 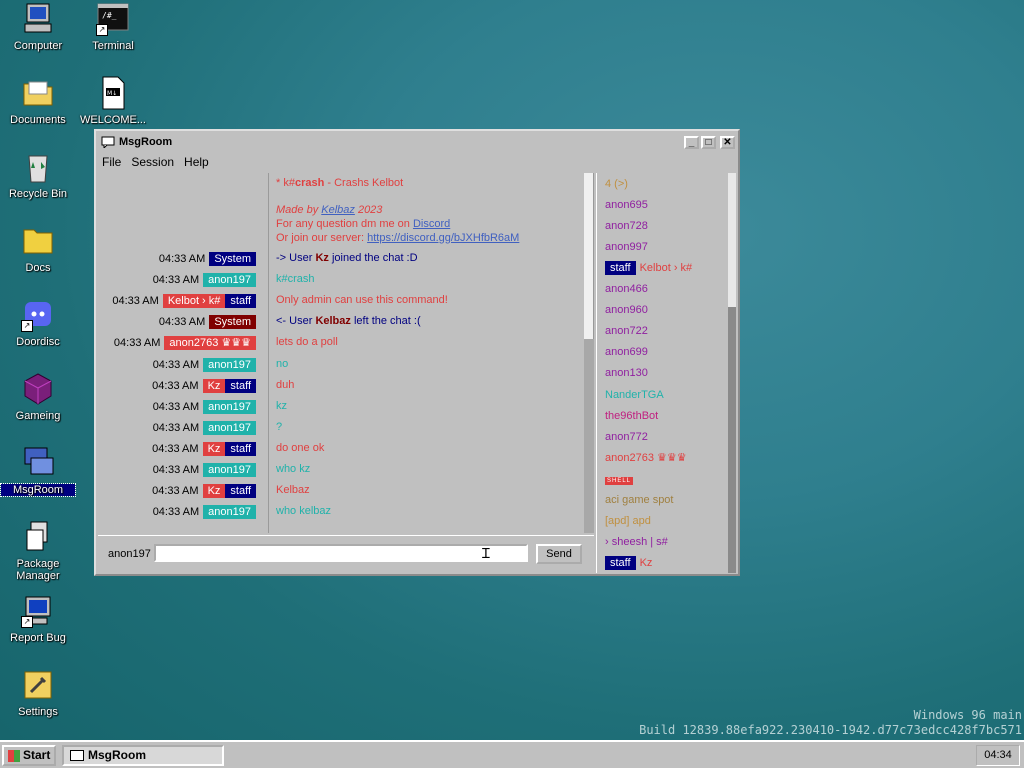 I want to click on user-list-item: 4 (>), so click(x=616, y=184).